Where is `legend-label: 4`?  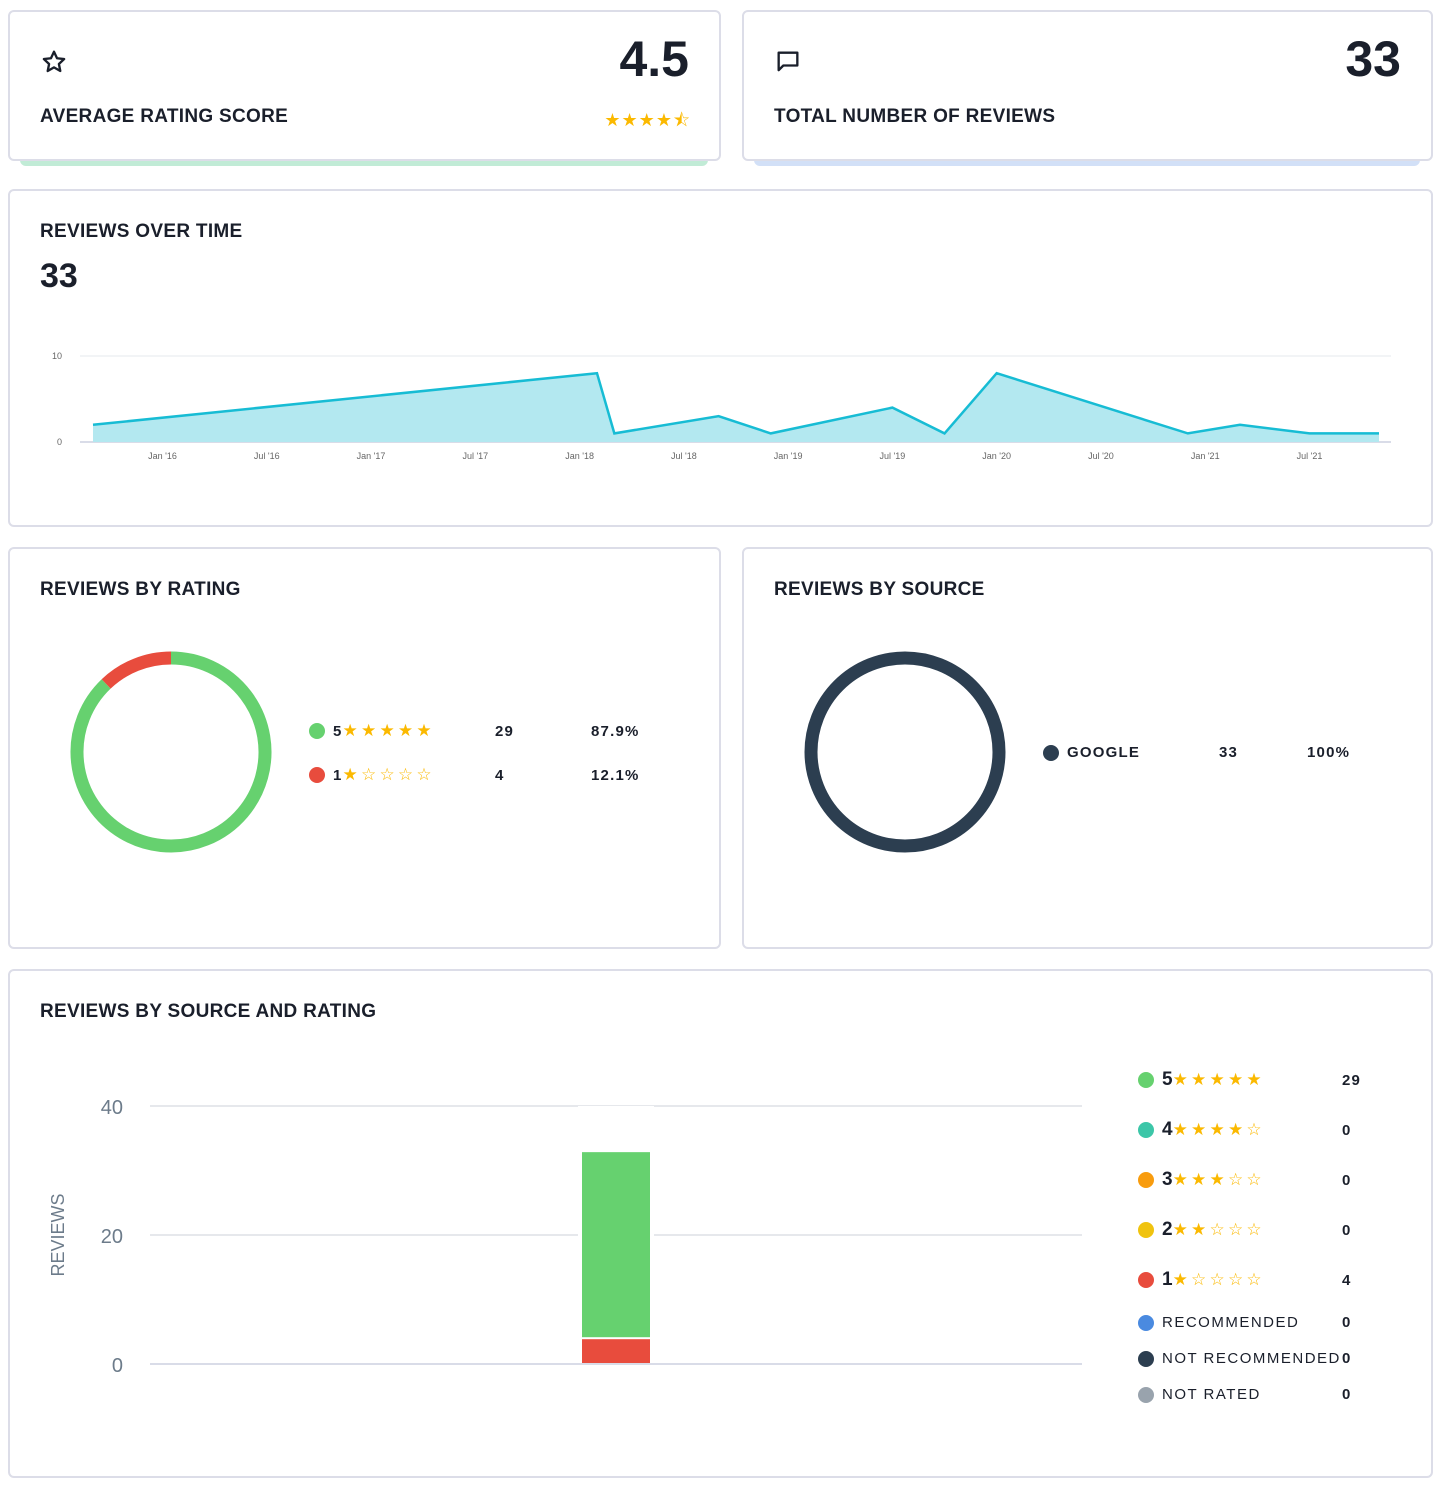 legend-label: 4 is located at coordinates (1167, 1129).